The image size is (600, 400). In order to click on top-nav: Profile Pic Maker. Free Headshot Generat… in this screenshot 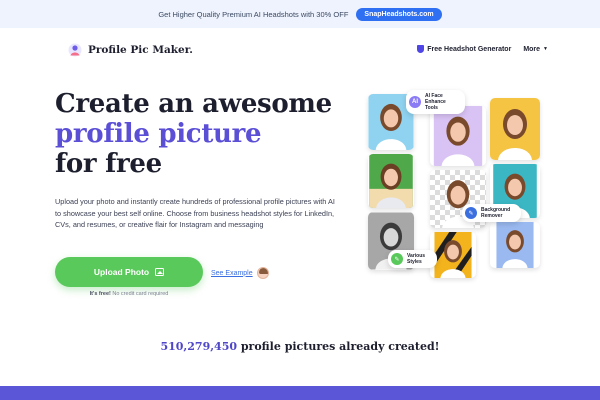, I will do `click(300, 50)`.